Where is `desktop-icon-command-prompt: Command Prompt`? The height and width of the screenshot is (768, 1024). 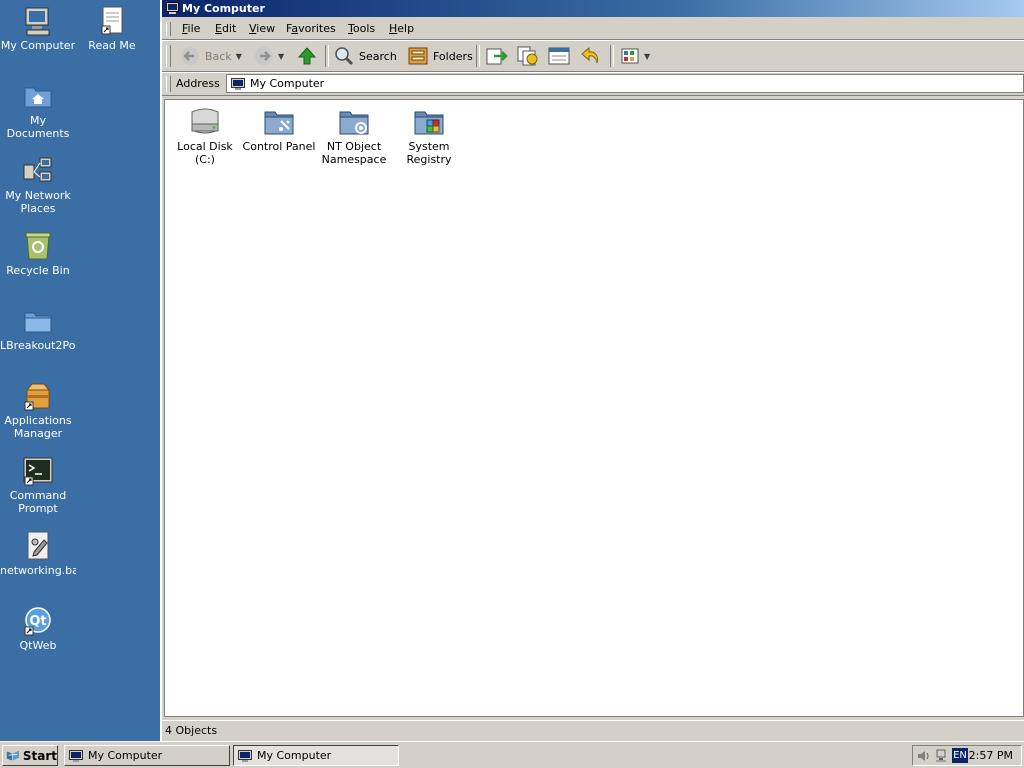 desktop-icon-command-prompt: Command Prompt is located at coordinates (38, 485).